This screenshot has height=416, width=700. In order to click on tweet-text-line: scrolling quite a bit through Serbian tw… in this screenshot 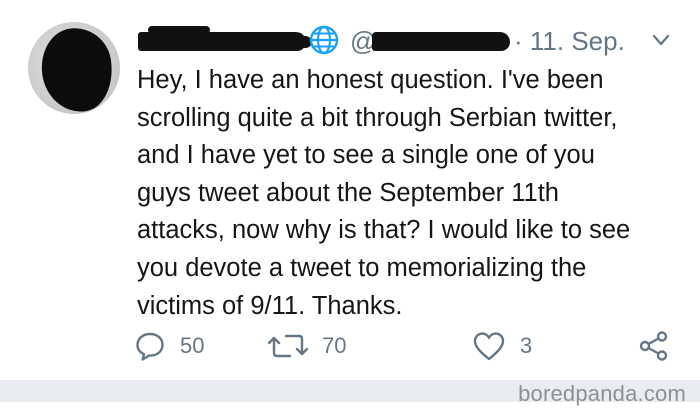, I will do `click(377, 117)`.